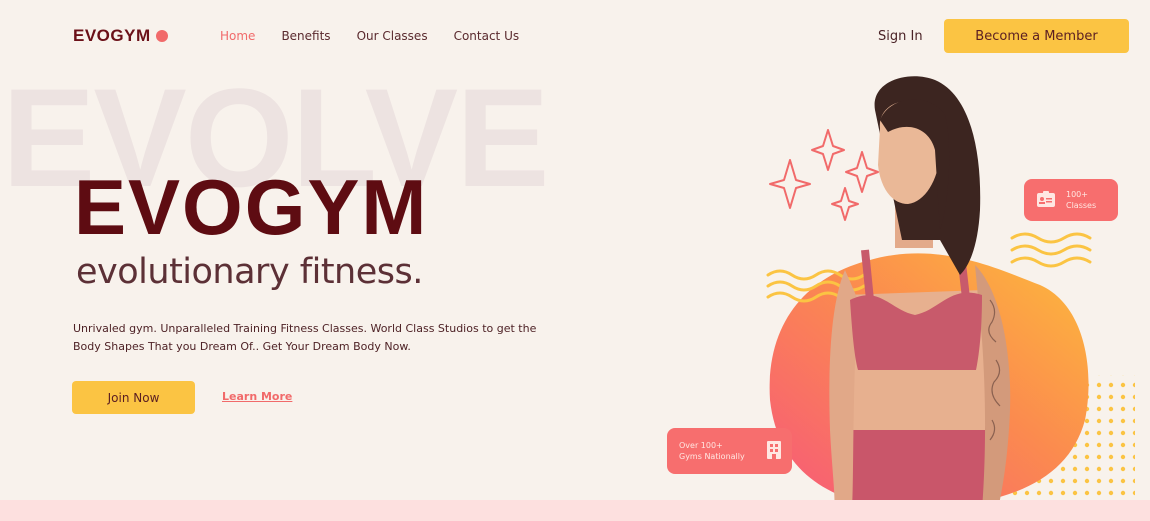 Image resolution: width=1150 pixels, height=521 pixels. Describe the element at coordinates (237, 36) in the screenshot. I see `nav-home: Home` at that location.